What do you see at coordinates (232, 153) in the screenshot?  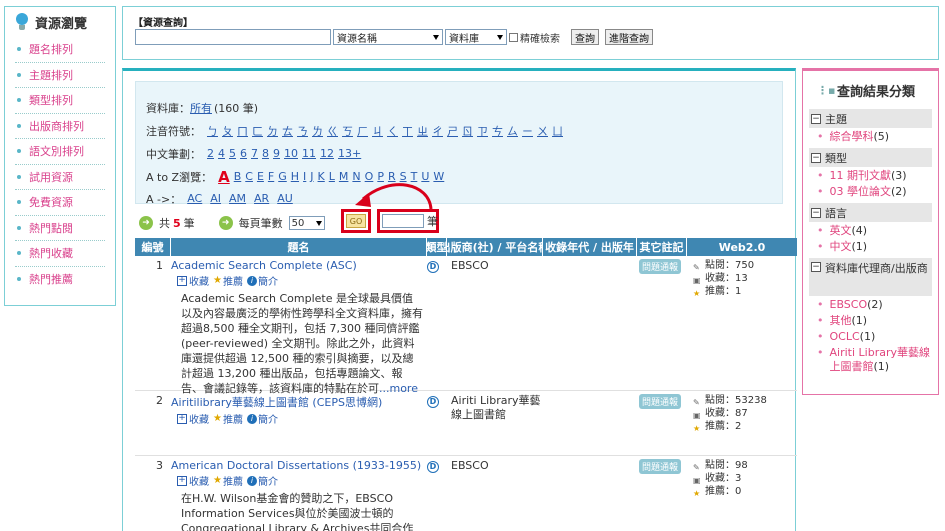 I see `stroke-link: 5` at bounding box center [232, 153].